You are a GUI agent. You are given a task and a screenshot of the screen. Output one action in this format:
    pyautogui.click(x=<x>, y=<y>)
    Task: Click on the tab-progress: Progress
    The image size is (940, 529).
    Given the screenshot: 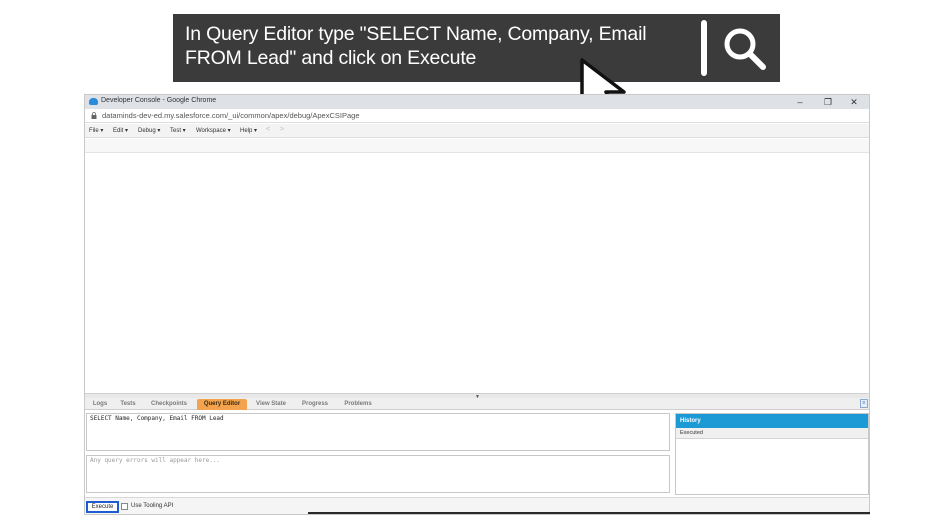 What is the action you would take?
    pyautogui.click(x=315, y=404)
    